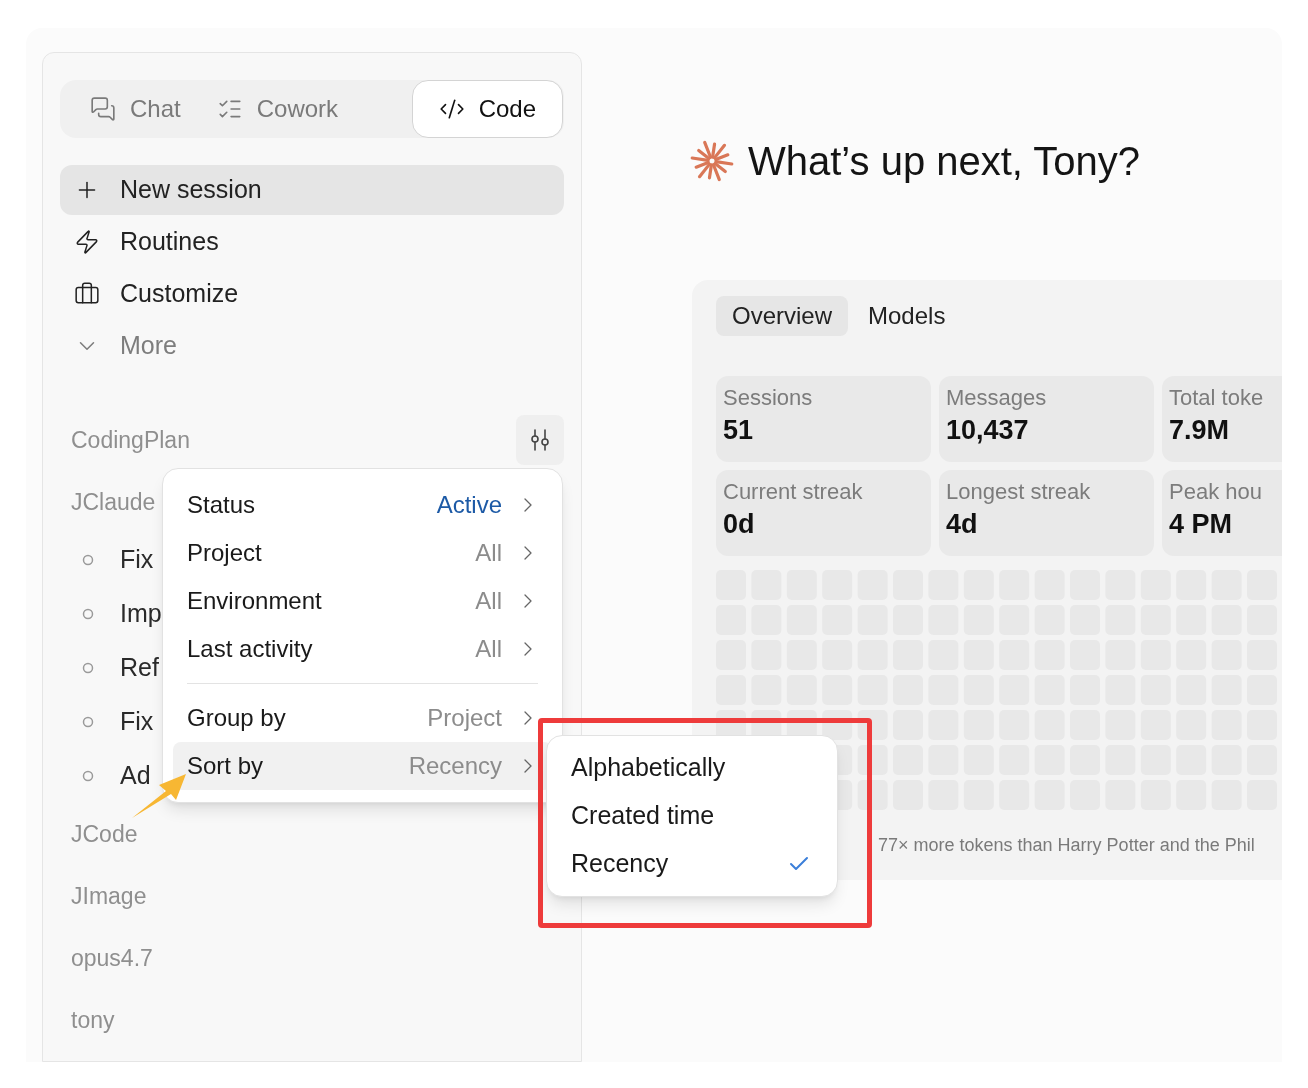 This screenshot has width=1308, height=1088. What do you see at coordinates (139, 668) in the screenshot?
I see `session-item: Ref` at bounding box center [139, 668].